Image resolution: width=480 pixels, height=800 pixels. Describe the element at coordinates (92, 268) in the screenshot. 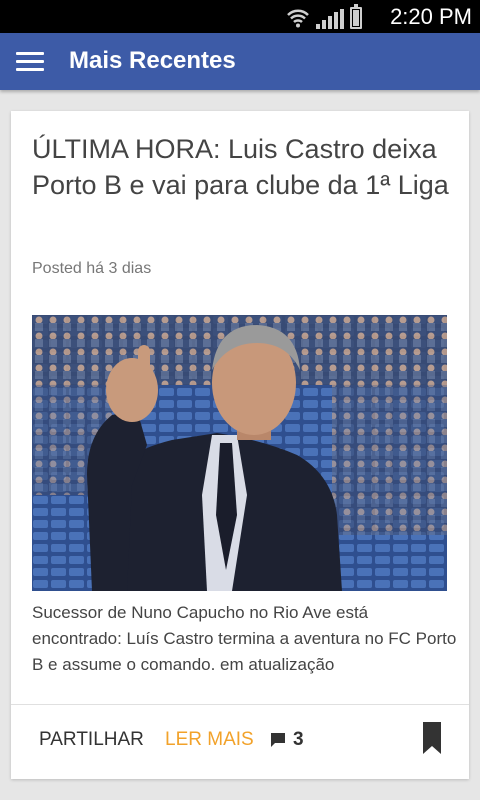

I see `posted-date: Posted há 3 dias` at that location.